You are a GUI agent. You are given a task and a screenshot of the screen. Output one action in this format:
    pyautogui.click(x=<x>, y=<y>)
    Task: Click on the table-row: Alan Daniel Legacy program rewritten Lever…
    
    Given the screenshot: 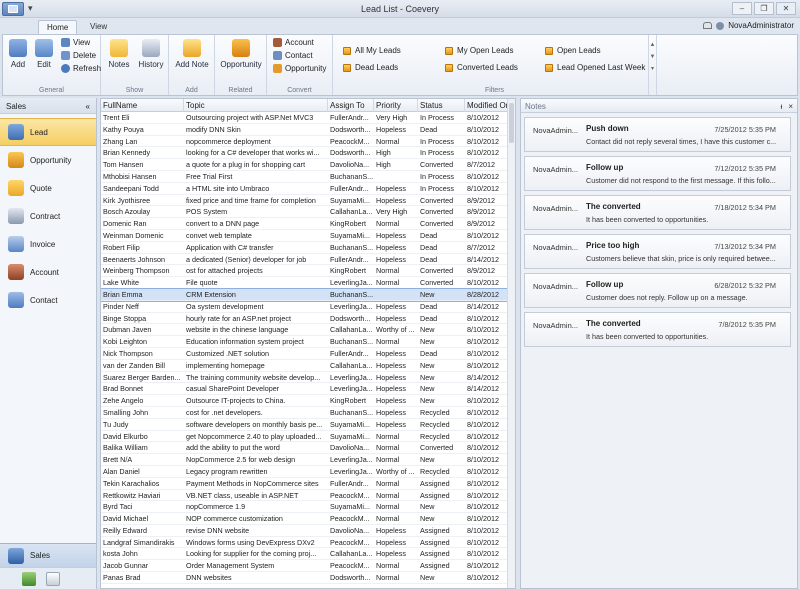 What is the action you would take?
    pyautogui.click(x=305, y=472)
    